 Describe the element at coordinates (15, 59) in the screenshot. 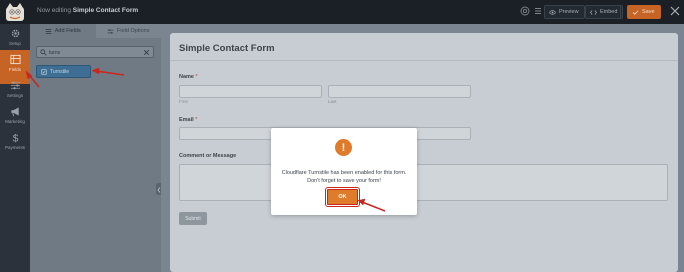

I see `fields-icon` at that location.